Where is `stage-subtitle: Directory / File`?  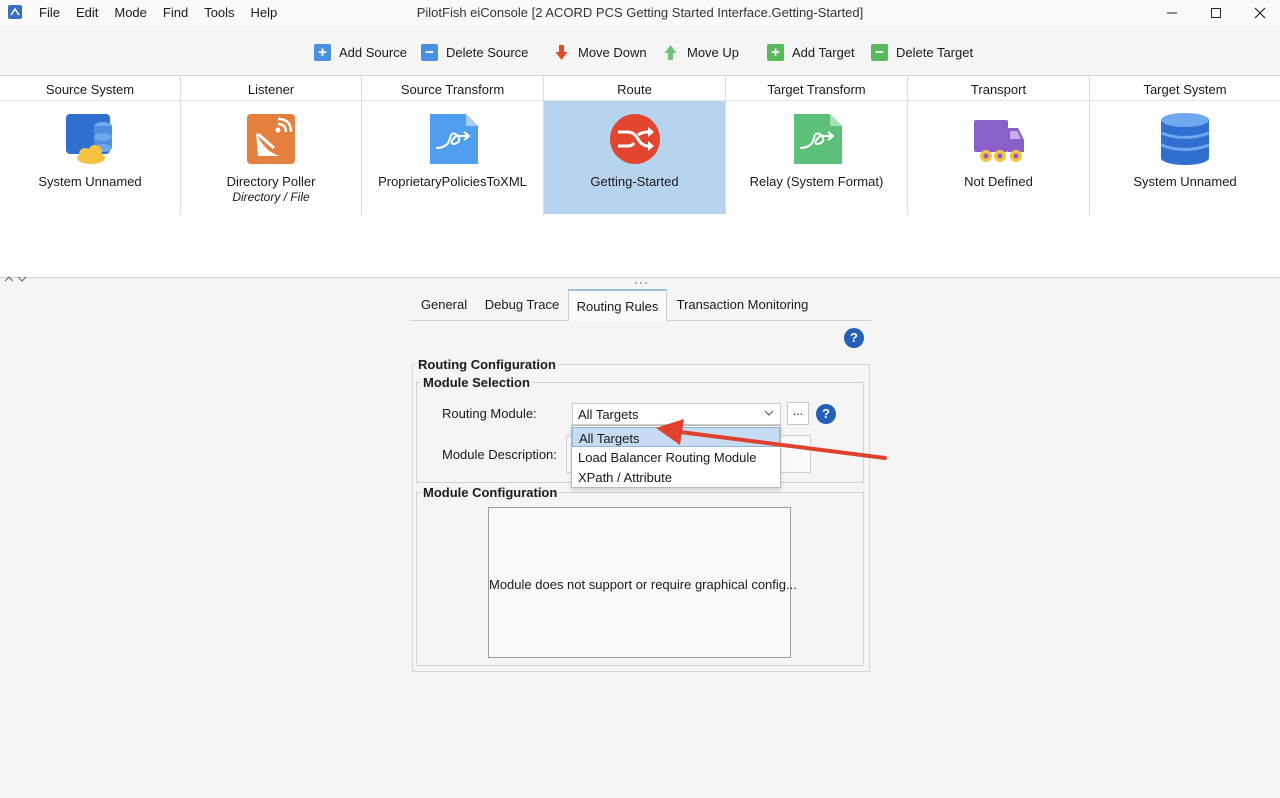 stage-subtitle: Directory / File is located at coordinates (271, 197).